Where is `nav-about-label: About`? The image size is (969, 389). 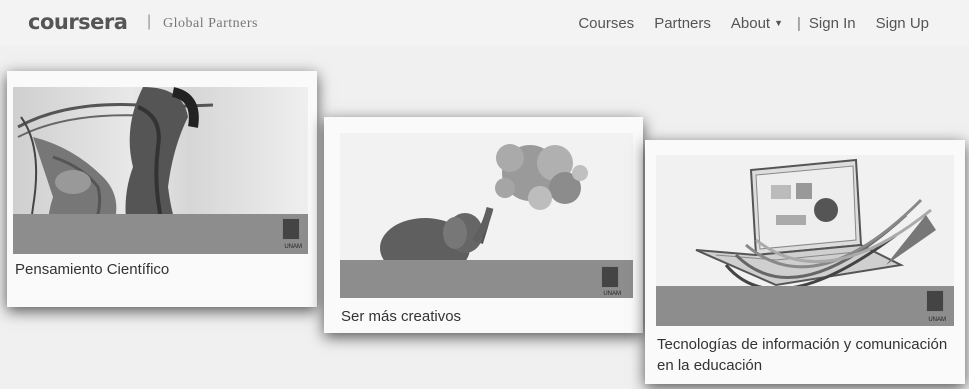 nav-about-label: About is located at coordinates (750, 23).